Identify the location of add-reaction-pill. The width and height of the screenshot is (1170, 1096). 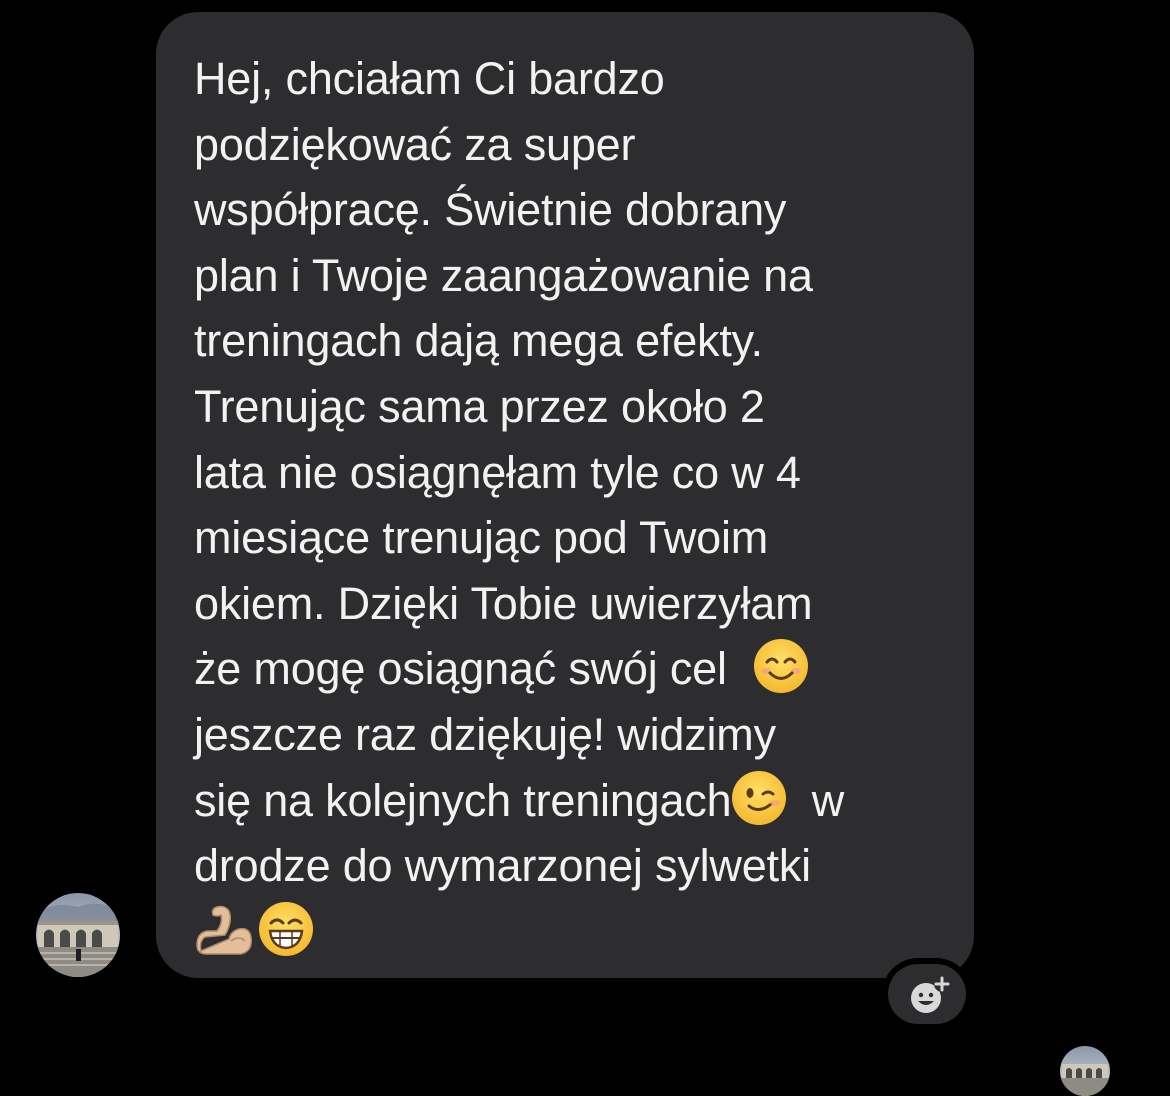
(927, 994).